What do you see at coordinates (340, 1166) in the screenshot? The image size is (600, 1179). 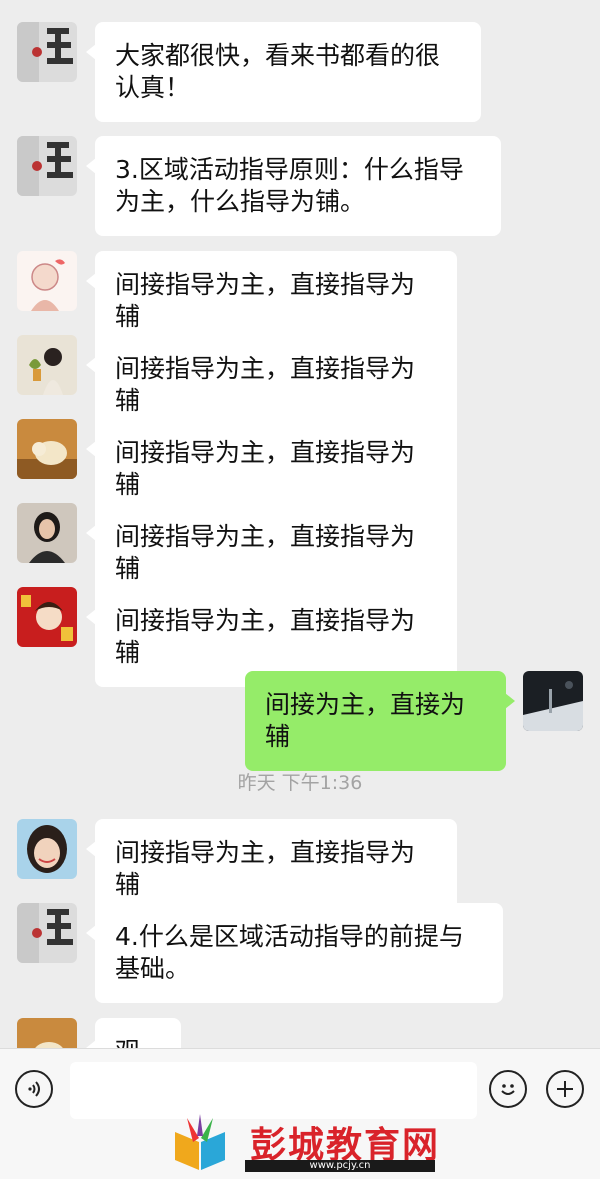 I see `watermark-url: www.pcjy.cn` at bounding box center [340, 1166].